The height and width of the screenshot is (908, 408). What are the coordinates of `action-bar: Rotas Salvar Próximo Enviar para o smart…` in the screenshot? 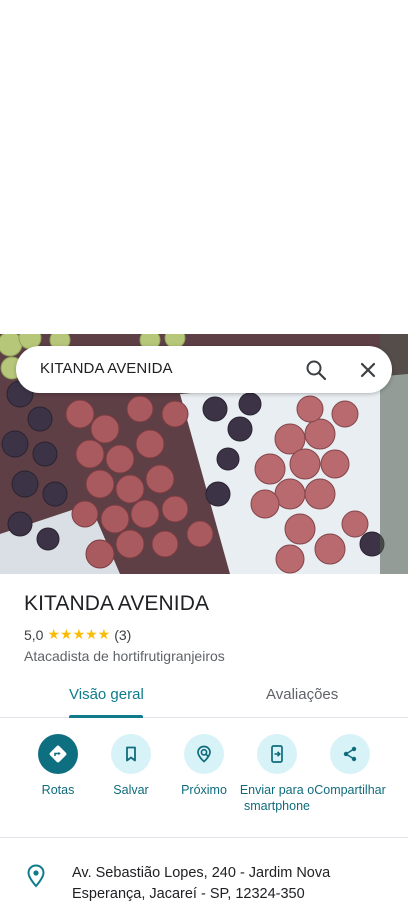 It's located at (204, 778).